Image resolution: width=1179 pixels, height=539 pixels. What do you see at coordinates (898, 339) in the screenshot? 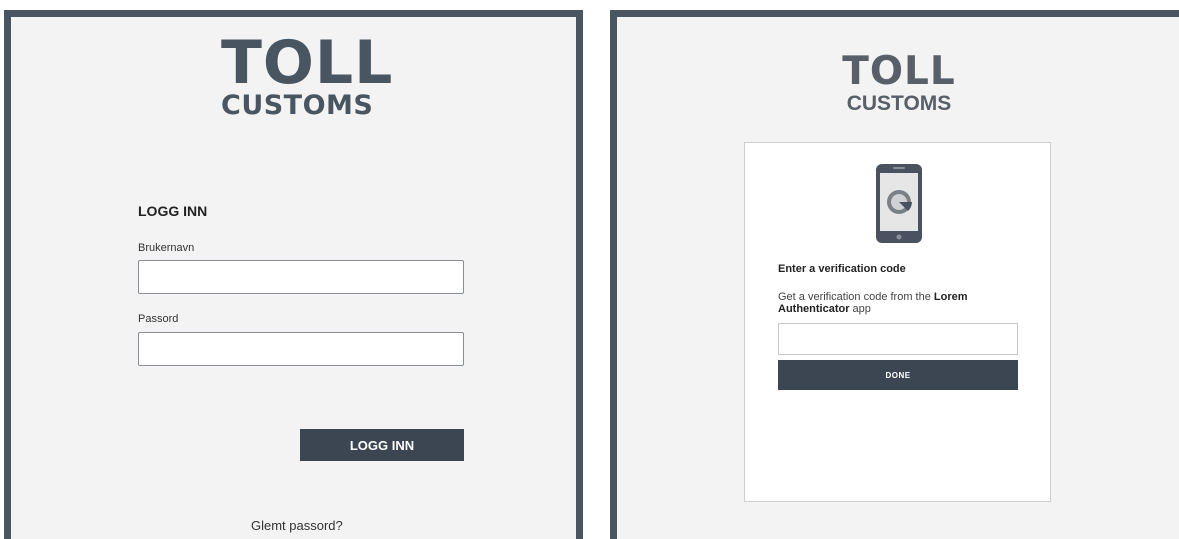
I see `verification-code-input` at bounding box center [898, 339].